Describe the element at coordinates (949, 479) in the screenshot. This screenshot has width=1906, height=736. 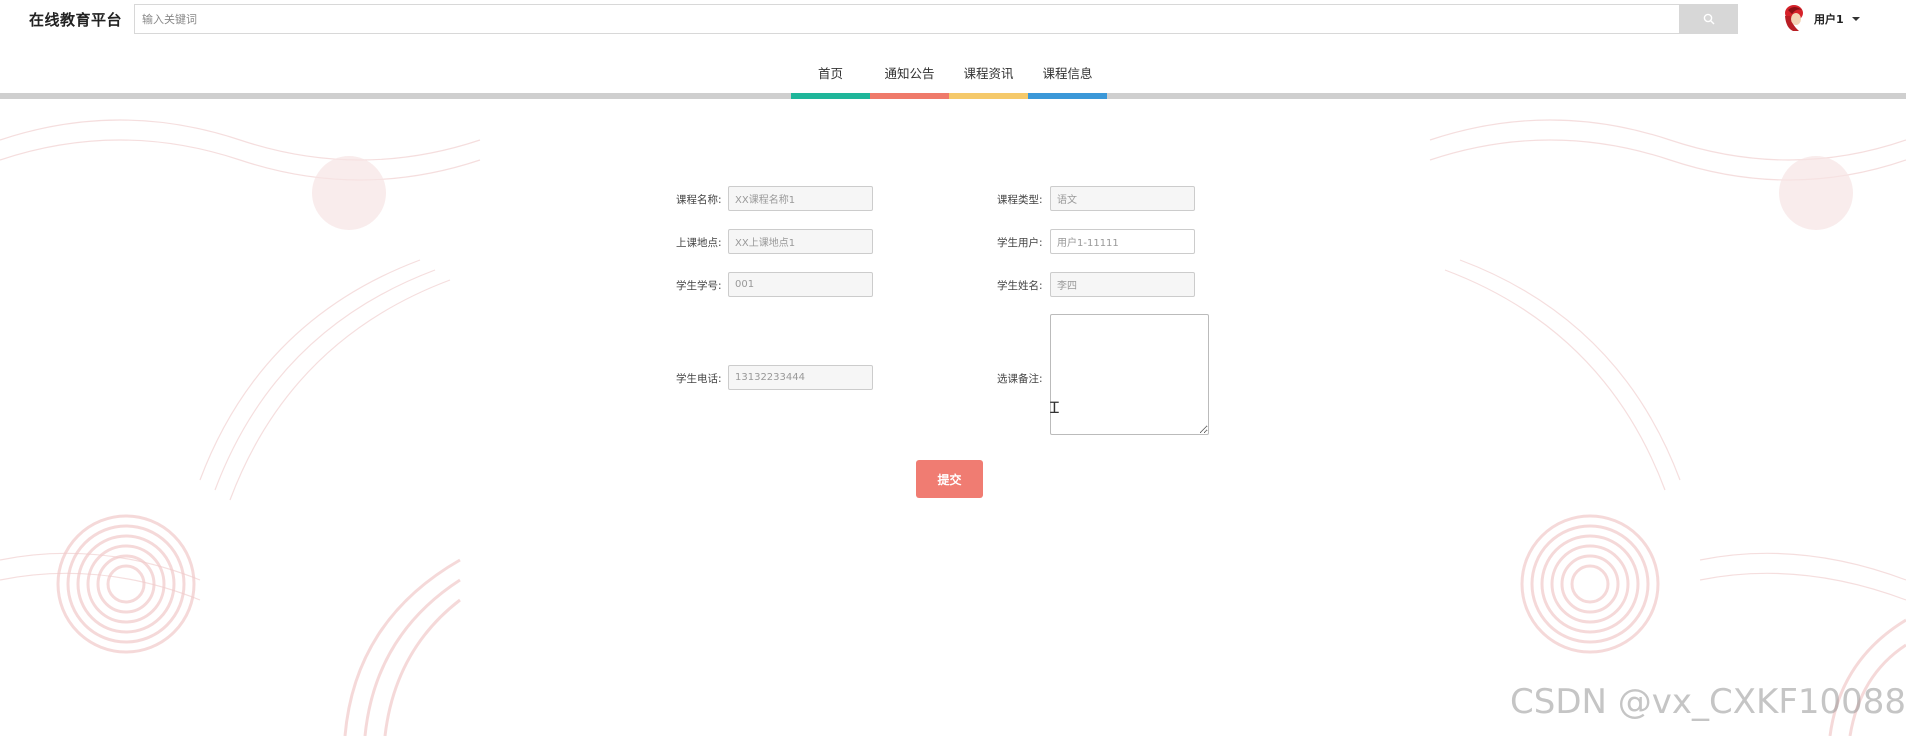
I see `submit-button: 提交` at that location.